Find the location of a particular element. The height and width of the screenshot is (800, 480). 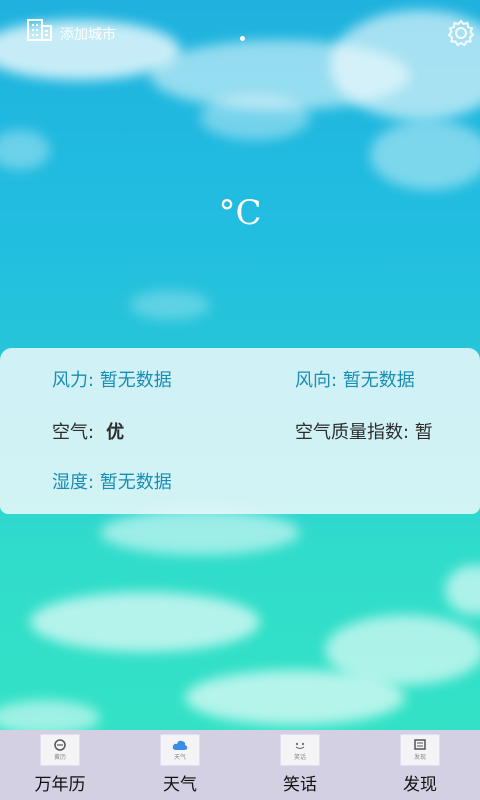

wind-power-item: 风力: 暂无数据 is located at coordinates (112, 379).